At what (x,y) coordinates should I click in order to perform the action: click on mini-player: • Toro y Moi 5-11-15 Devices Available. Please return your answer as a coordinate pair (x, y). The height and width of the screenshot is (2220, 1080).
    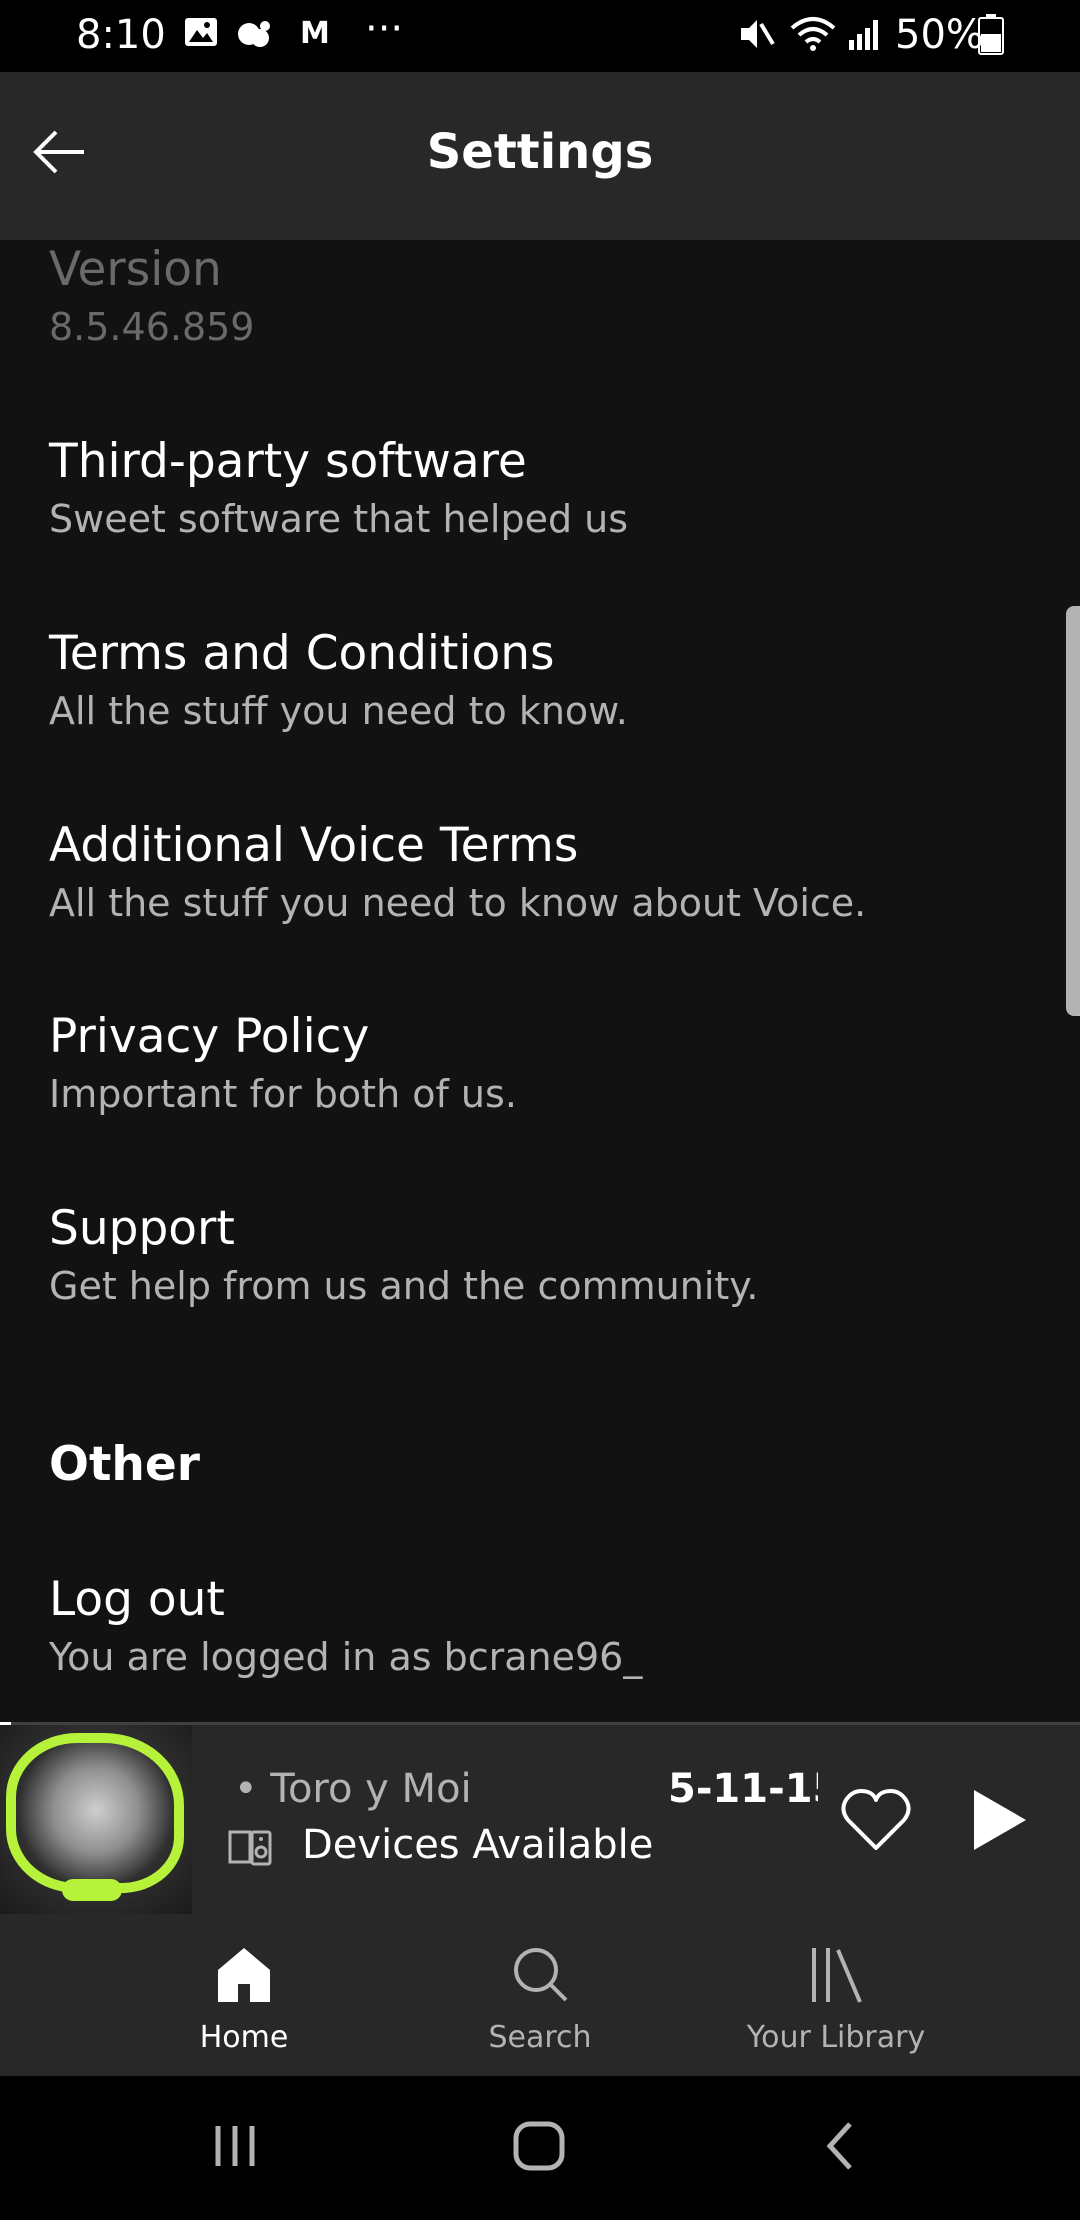
    Looking at the image, I should click on (540, 1818).